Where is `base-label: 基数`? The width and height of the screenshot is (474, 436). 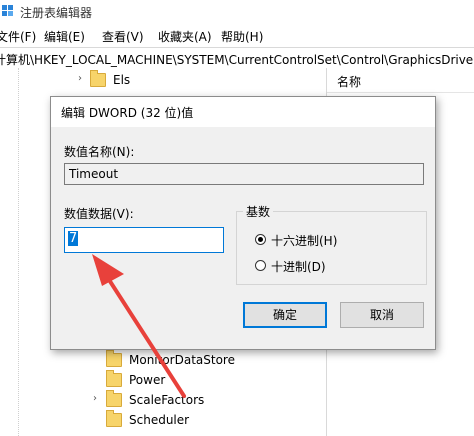
base-label: 基数 is located at coordinates (258, 211).